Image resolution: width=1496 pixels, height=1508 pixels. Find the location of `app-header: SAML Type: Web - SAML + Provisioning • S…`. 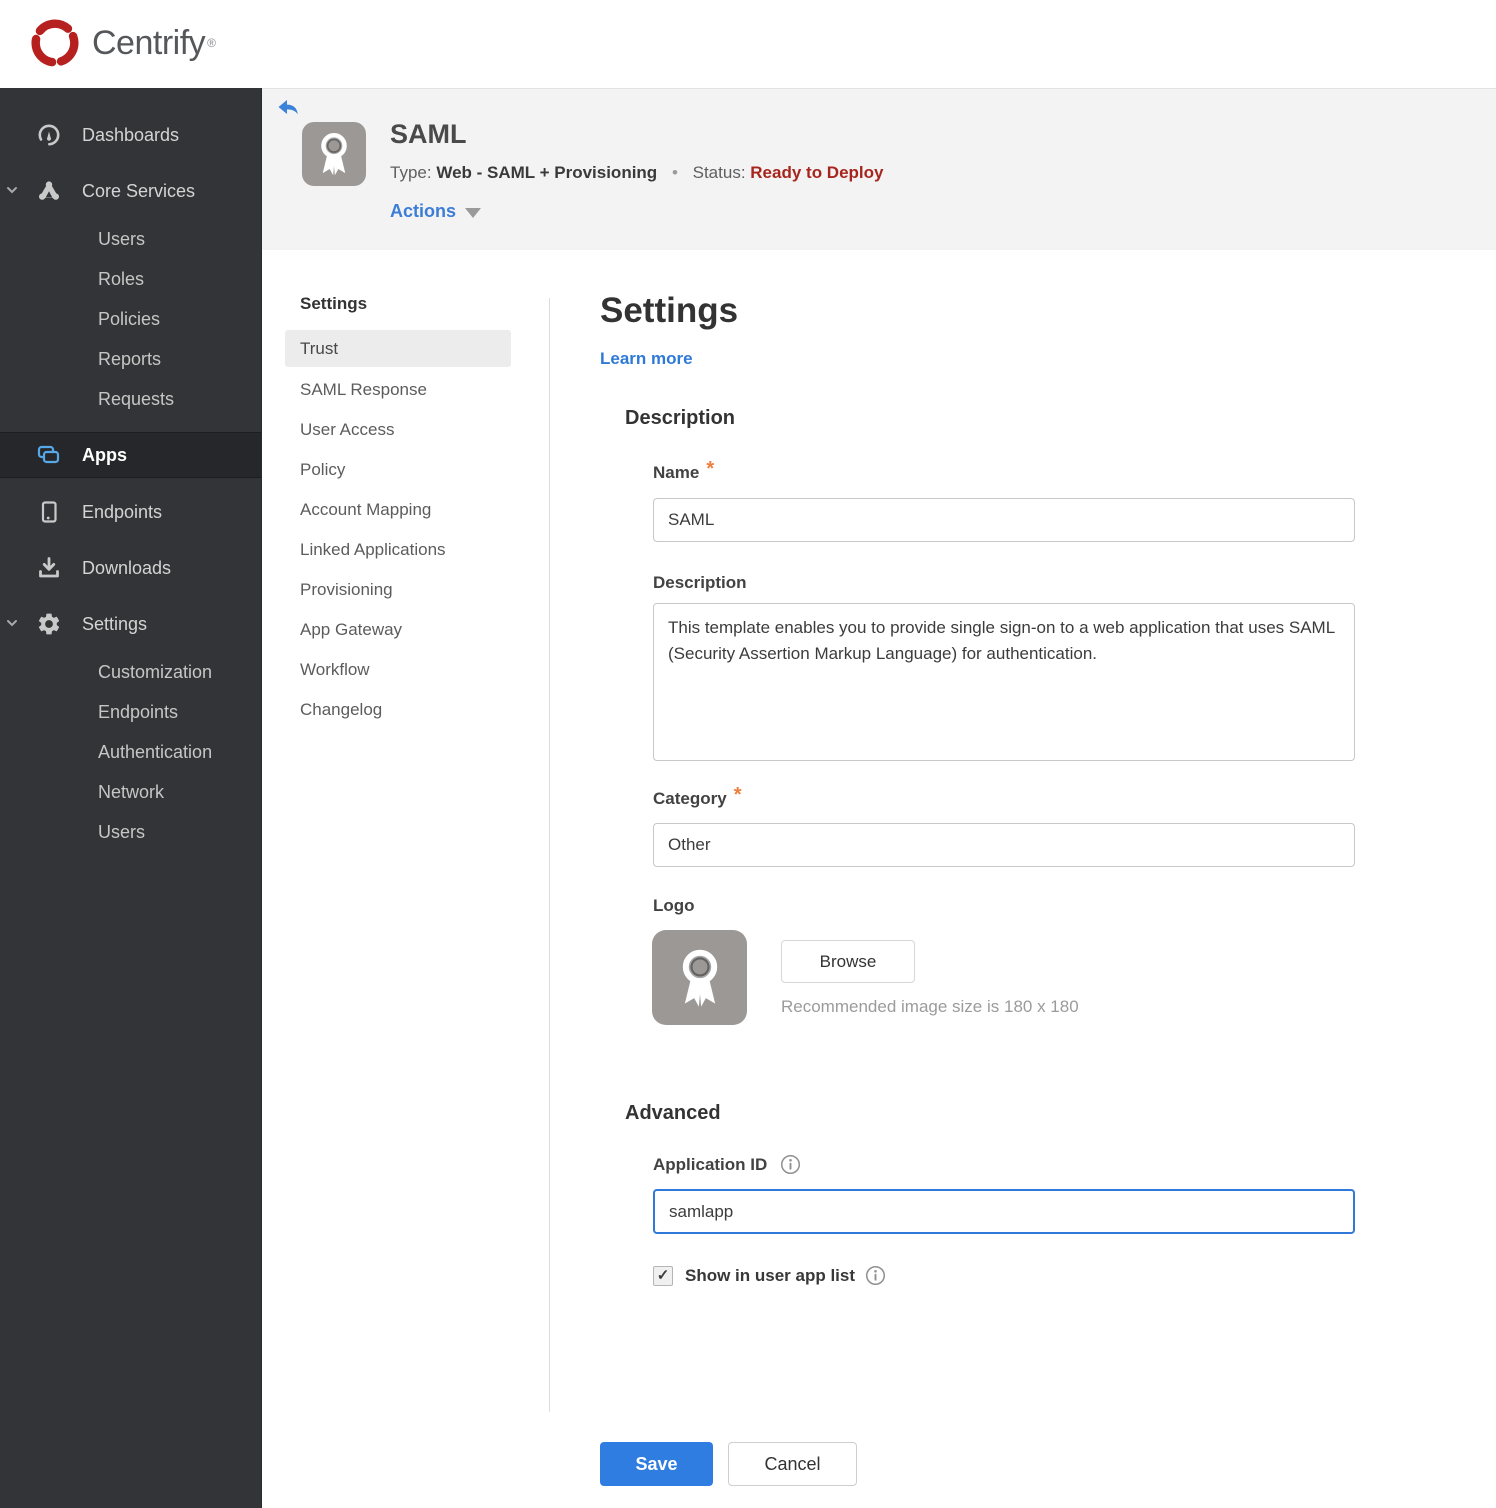

app-header: SAML Type: Web - SAML + Provisioning • S… is located at coordinates (879, 169).